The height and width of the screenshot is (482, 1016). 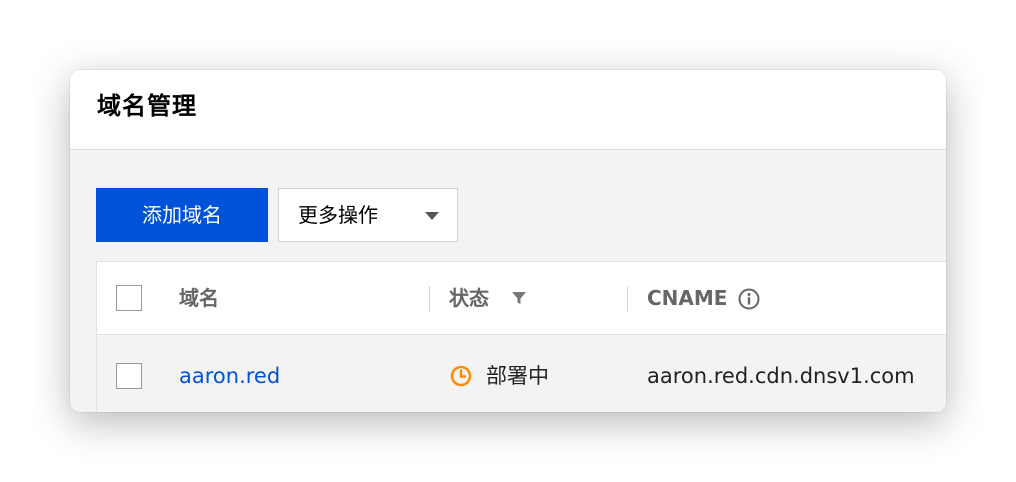 What do you see at coordinates (229, 373) in the screenshot?
I see `domain-link: aaron.red` at bounding box center [229, 373].